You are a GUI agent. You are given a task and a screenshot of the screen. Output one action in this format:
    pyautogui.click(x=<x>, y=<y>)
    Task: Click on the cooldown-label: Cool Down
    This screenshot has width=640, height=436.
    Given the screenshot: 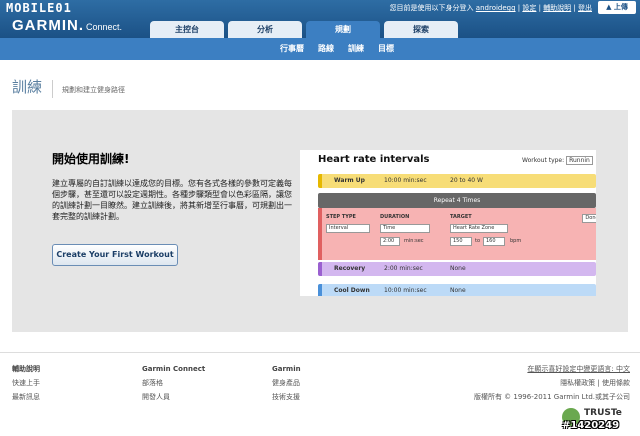 What is the action you would take?
    pyautogui.click(x=352, y=290)
    